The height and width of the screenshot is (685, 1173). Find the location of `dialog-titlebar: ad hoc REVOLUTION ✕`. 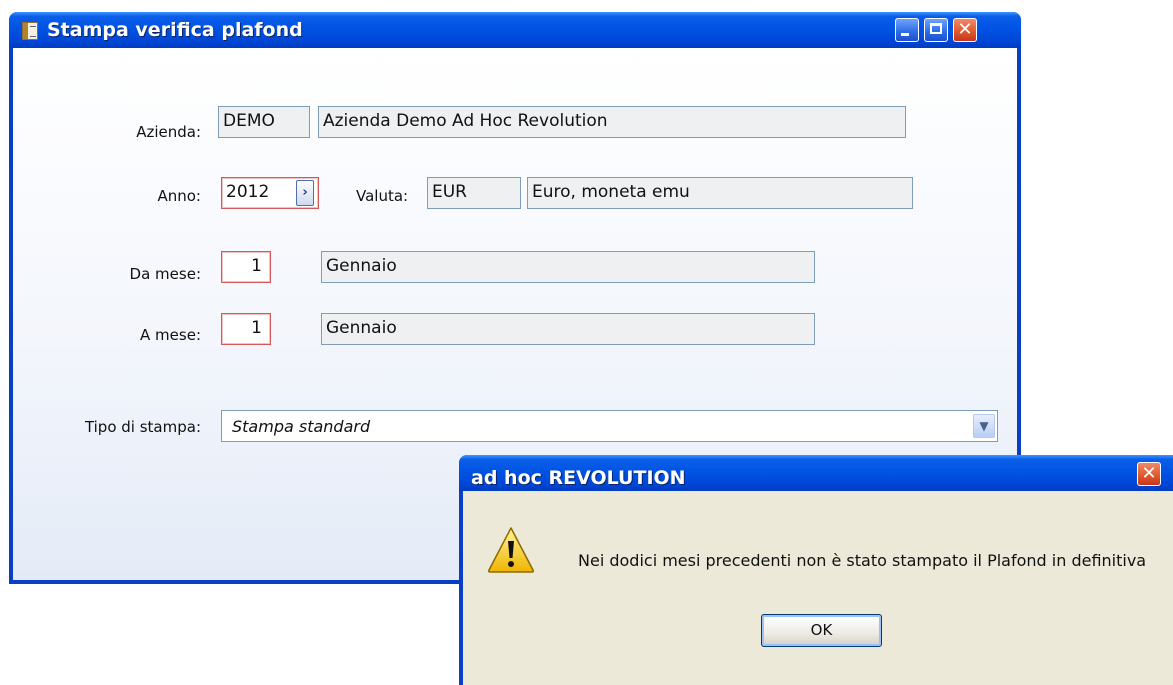

dialog-titlebar: ad hoc REVOLUTION ✕ is located at coordinates (816, 473).